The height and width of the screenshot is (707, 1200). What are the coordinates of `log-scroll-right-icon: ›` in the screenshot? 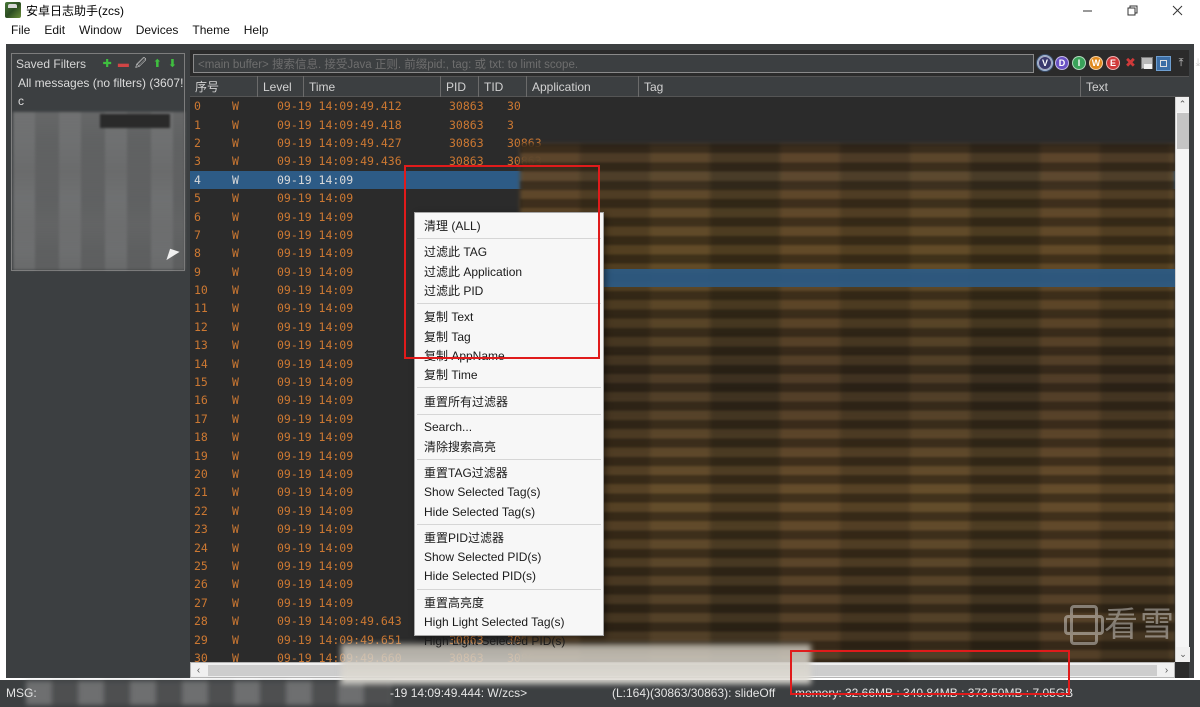 It's located at (1166, 670).